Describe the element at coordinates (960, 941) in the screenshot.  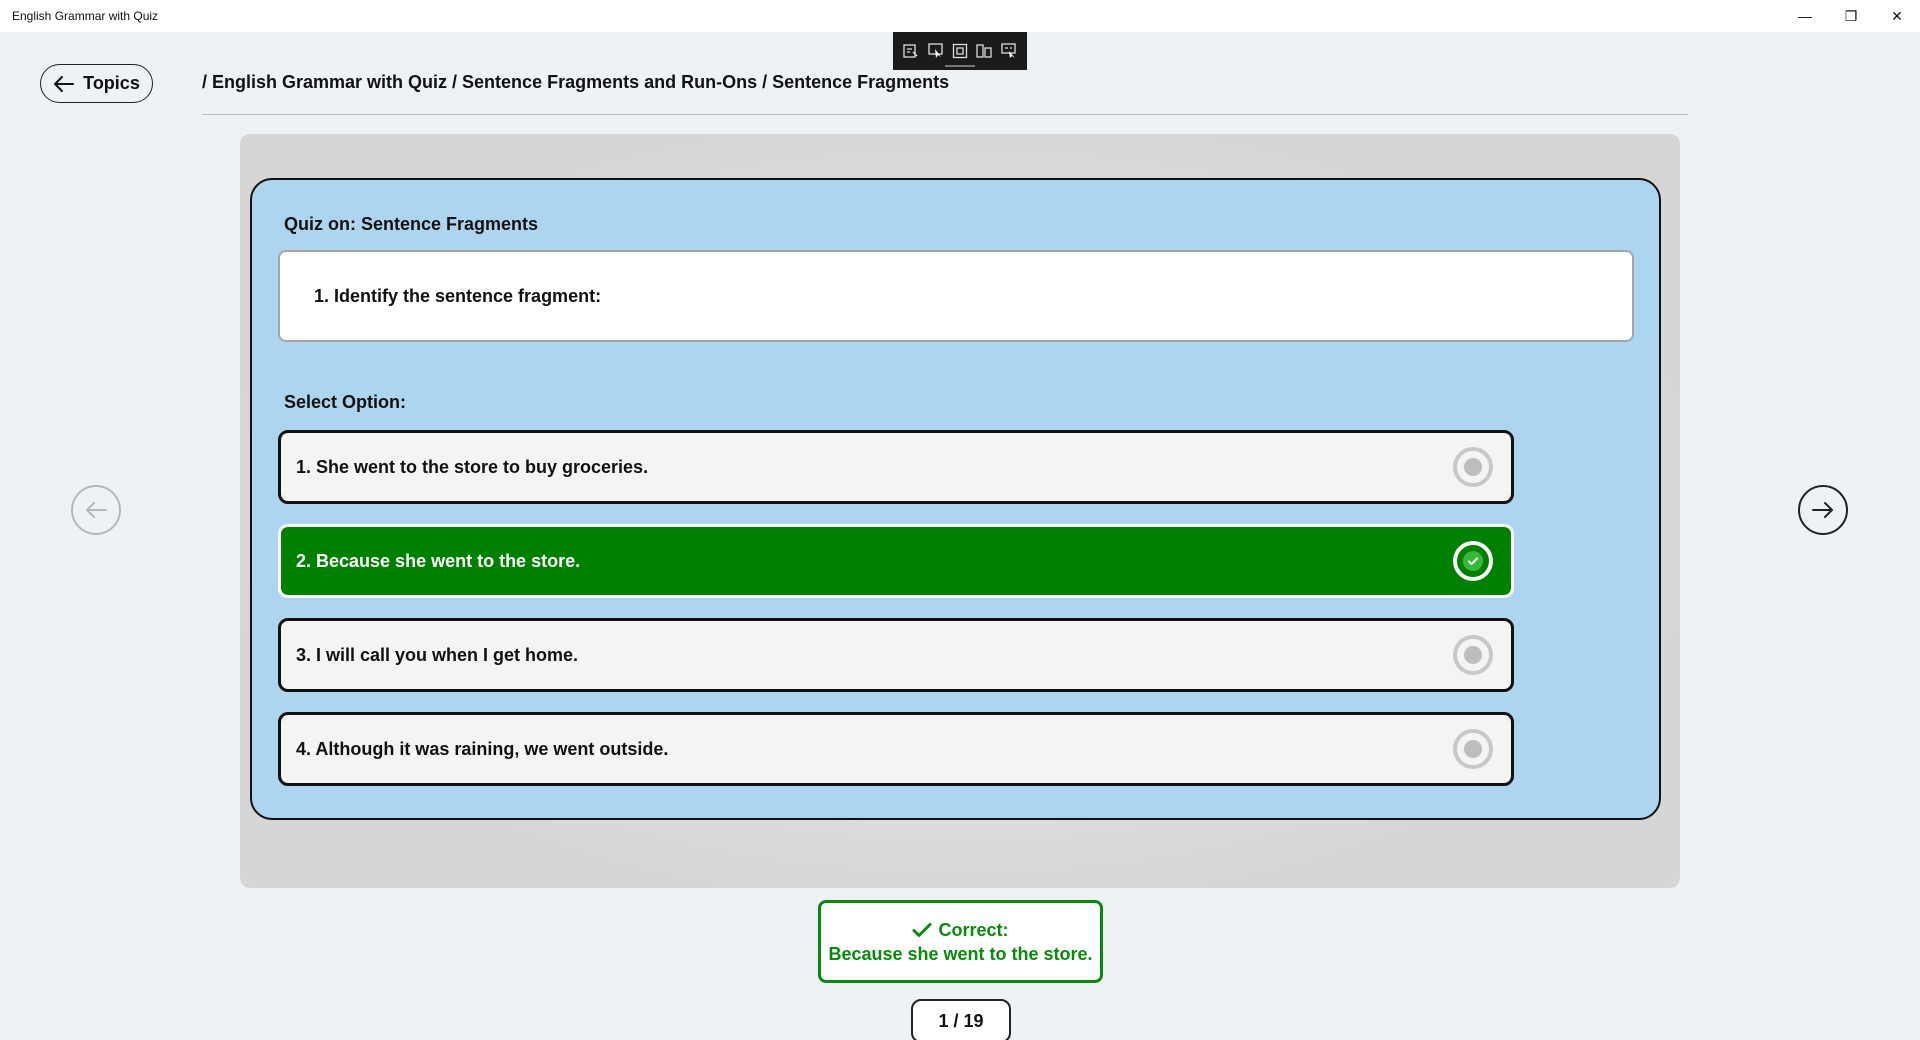
I see `answer-feedback: Correct: Because she went to the store.` at that location.